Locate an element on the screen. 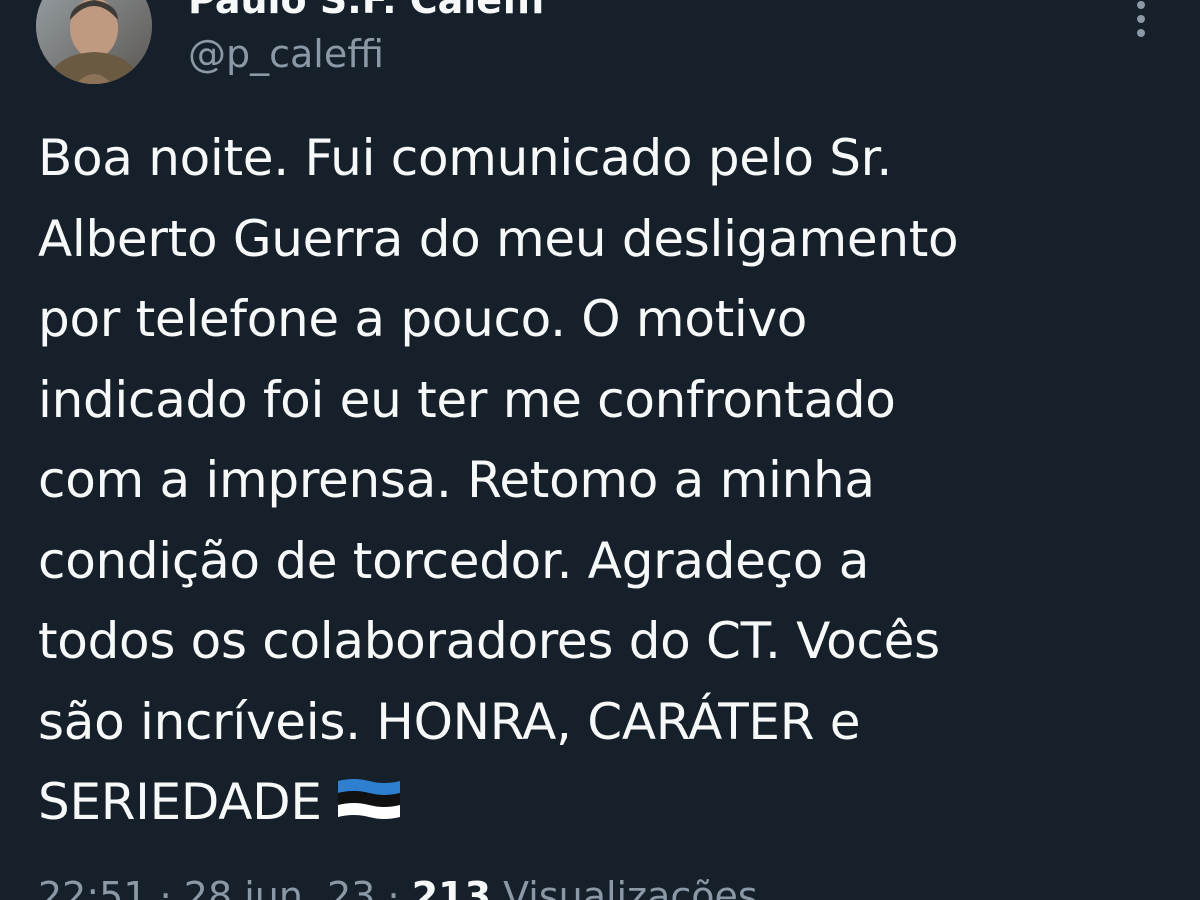 This screenshot has width=1200, height=900. estonia-flag-icon is located at coordinates (368, 799).